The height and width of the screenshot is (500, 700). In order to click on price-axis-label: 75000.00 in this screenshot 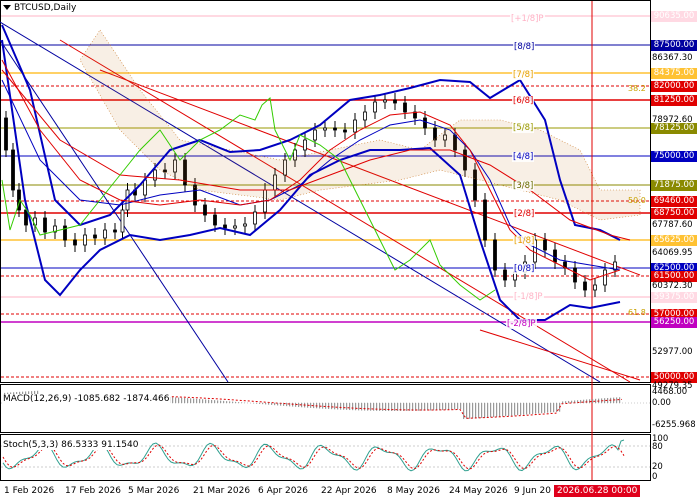, I will do `click(674, 156)`.